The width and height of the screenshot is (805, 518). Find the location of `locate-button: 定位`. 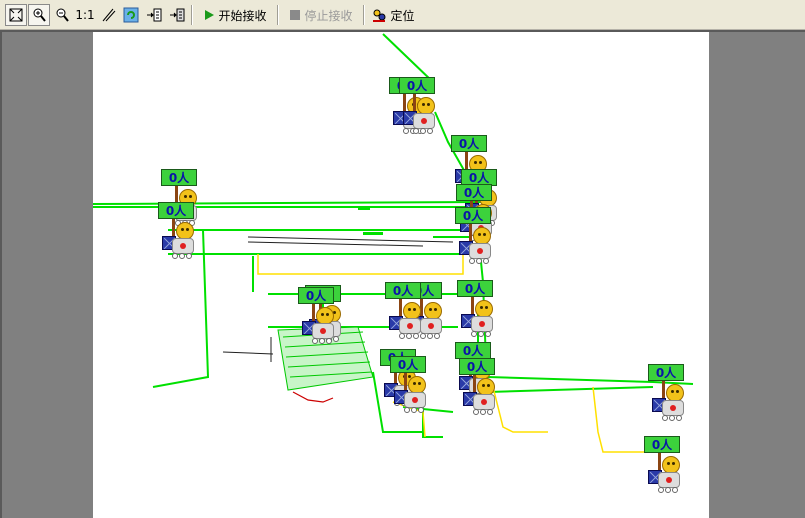

locate-button: 定位 is located at coordinates (393, 15).